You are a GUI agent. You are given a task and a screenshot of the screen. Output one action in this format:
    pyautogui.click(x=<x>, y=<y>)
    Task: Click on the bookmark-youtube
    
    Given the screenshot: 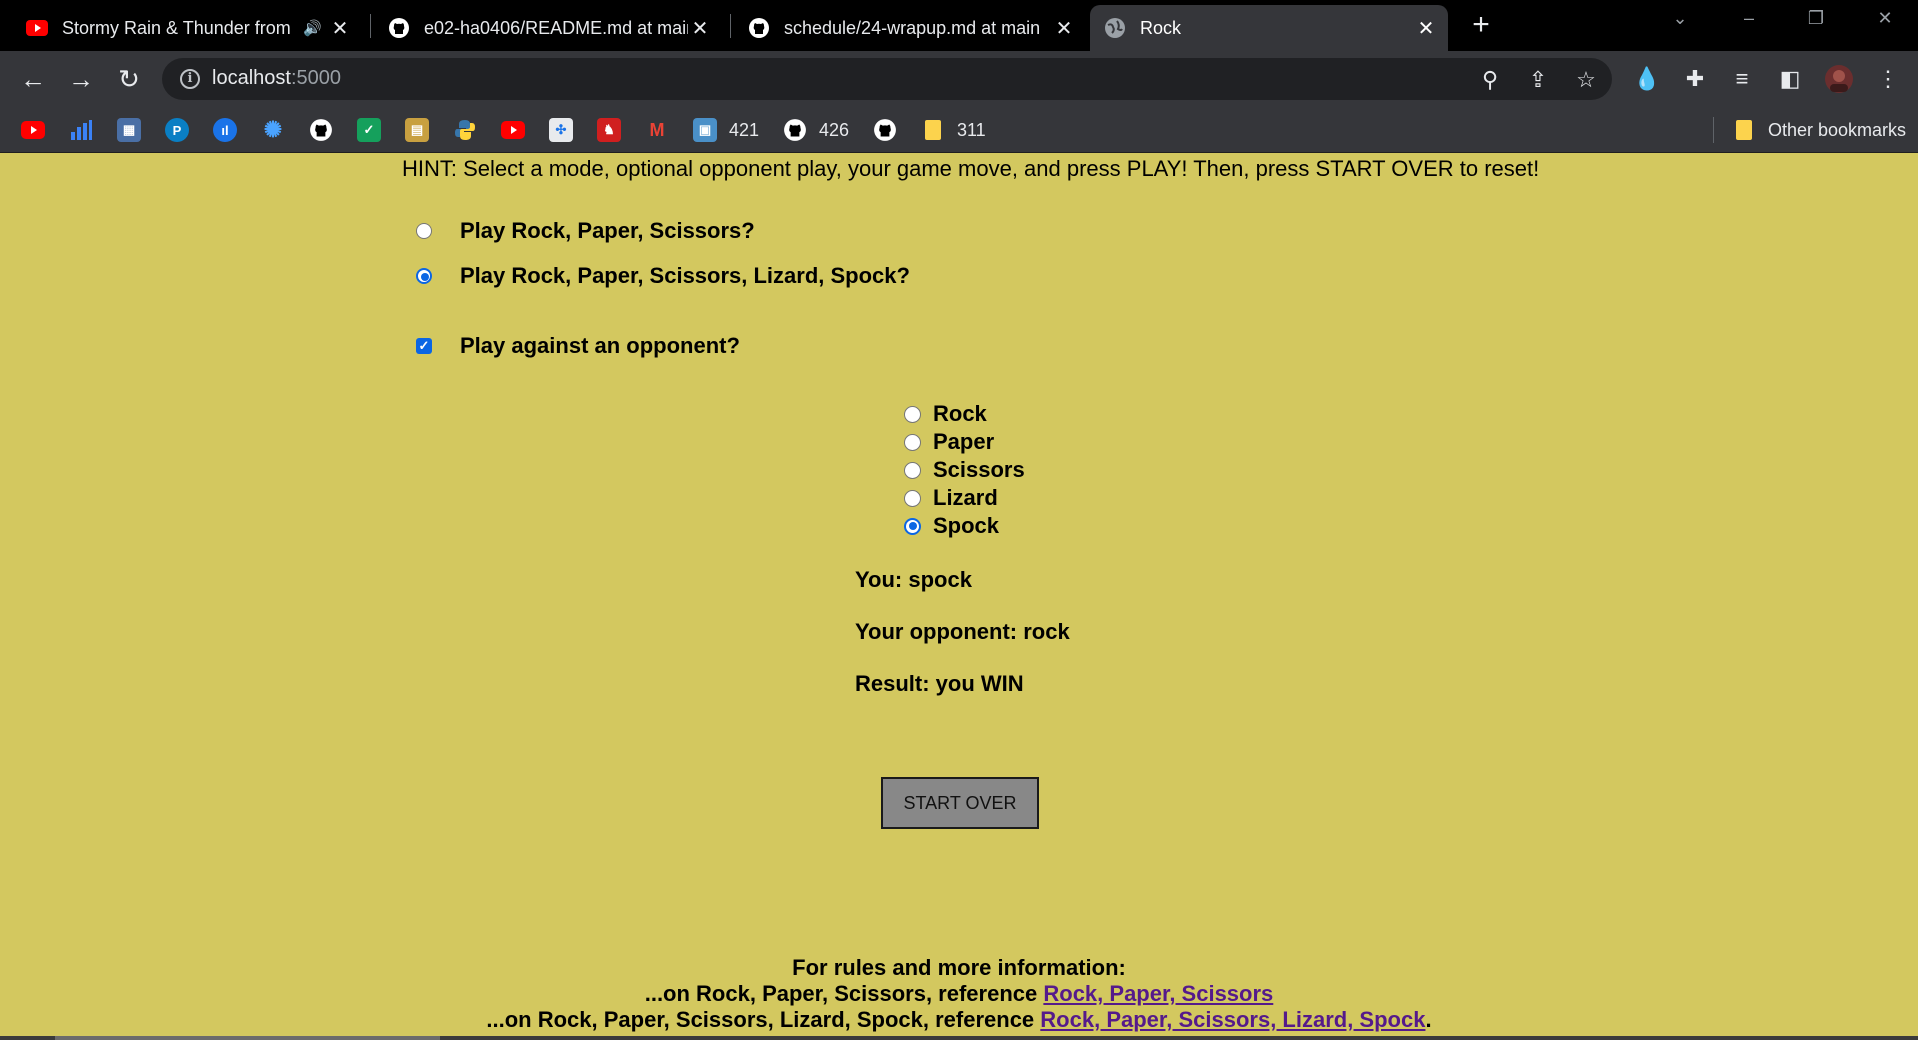 What is the action you would take?
    pyautogui.click(x=33, y=130)
    